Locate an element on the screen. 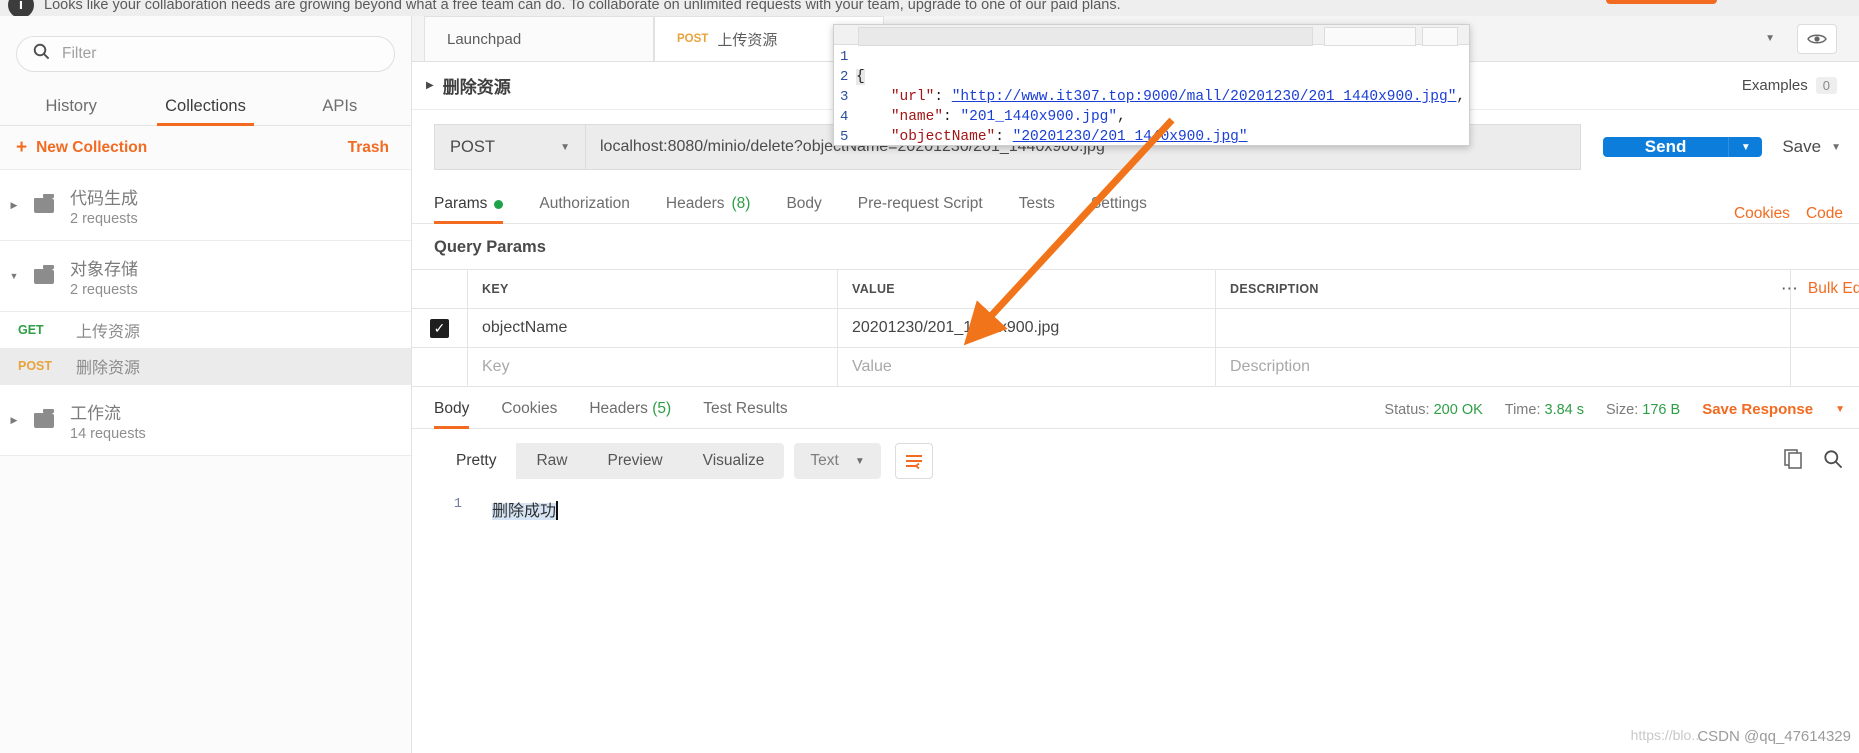  overlay-line-number: 3 is located at coordinates (844, 97).